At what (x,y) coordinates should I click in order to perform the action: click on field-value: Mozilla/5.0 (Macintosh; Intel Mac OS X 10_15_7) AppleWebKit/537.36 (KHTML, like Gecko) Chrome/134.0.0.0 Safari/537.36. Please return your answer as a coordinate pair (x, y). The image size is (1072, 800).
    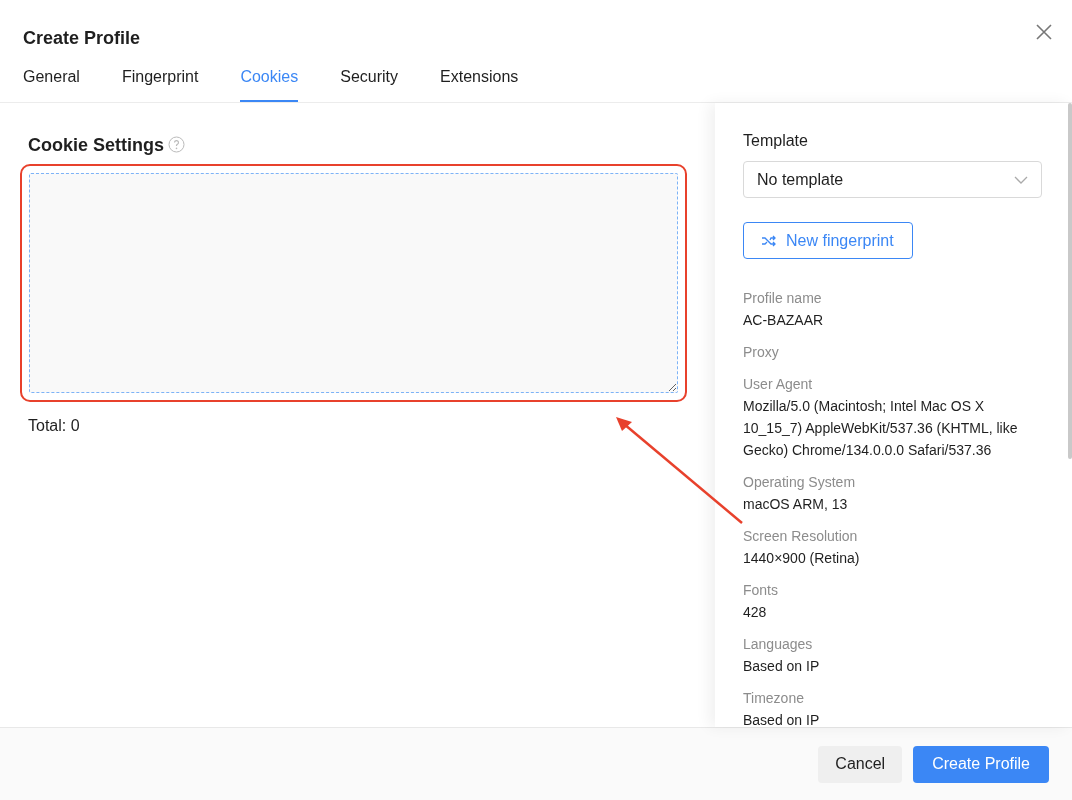
    Looking at the image, I should click on (881, 428).